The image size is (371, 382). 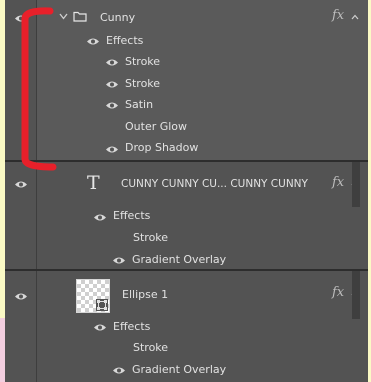 What do you see at coordinates (156, 127) in the screenshot?
I see `effect-item-outer-glow: Outer Glow` at bounding box center [156, 127].